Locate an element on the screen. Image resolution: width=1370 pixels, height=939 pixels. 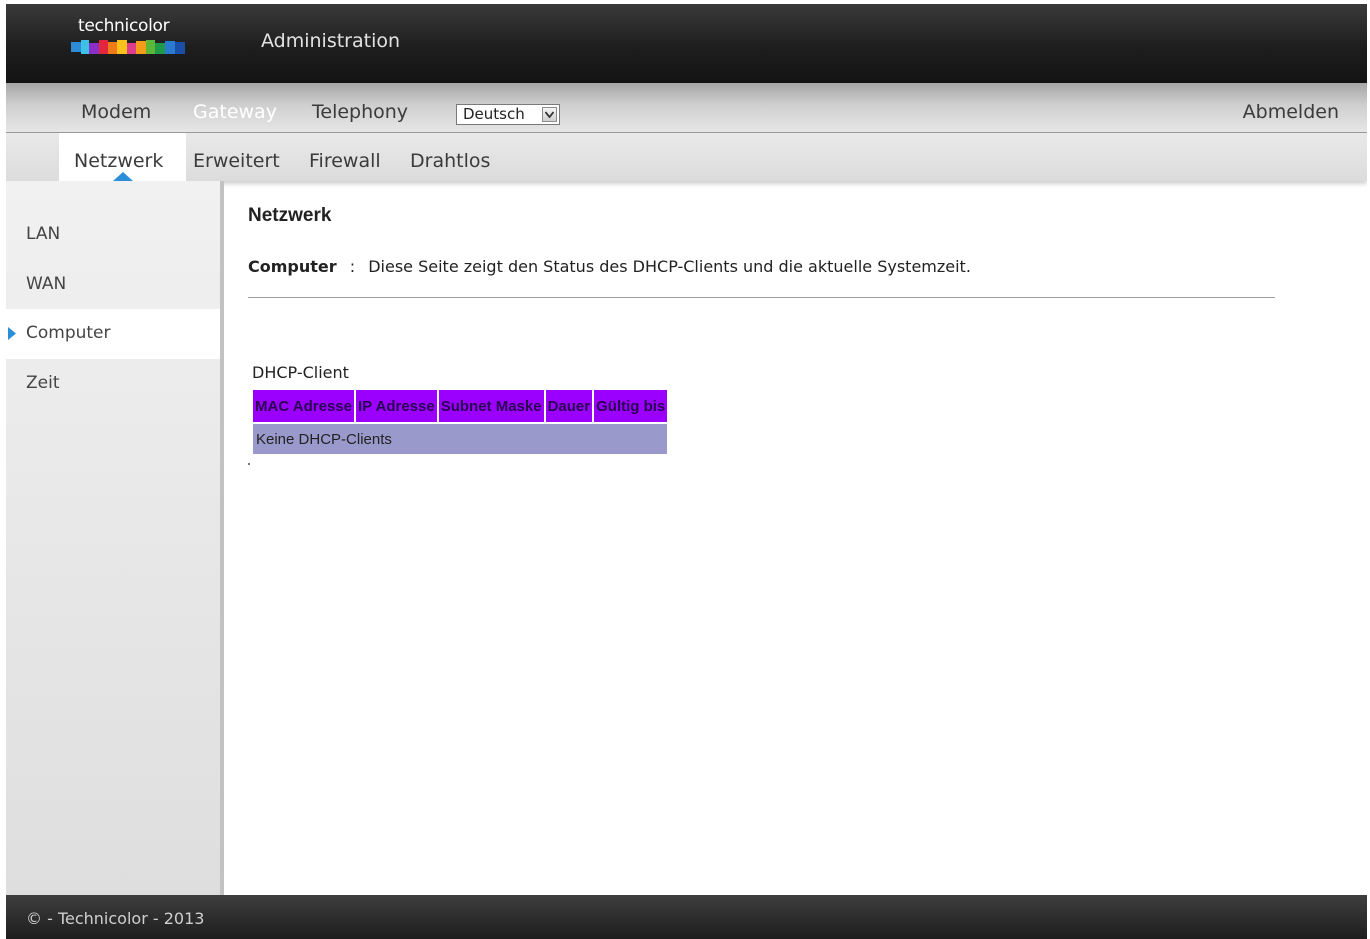
sidebar-item-zeit: Zeit is located at coordinates (113, 384).